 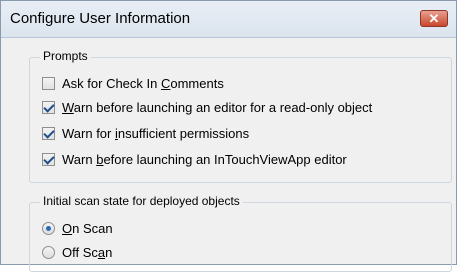 What do you see at coordinates (48, 83) in the screenshot?
I see `checkbox-unchecked` at bounding box center [48, 83].